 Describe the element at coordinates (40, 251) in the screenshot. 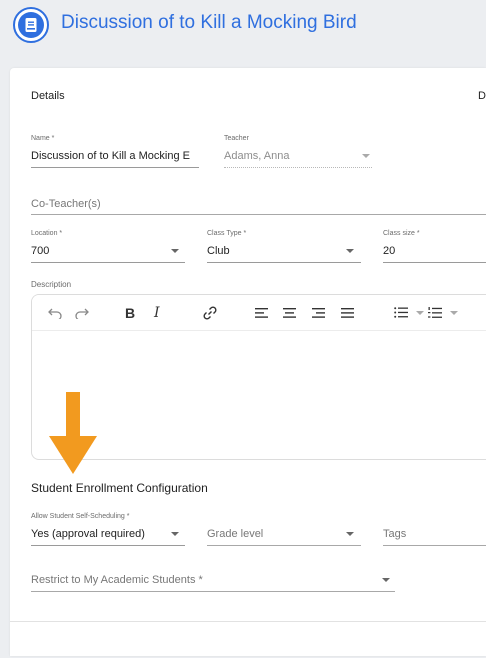

I see `location-select: 700` at that location.